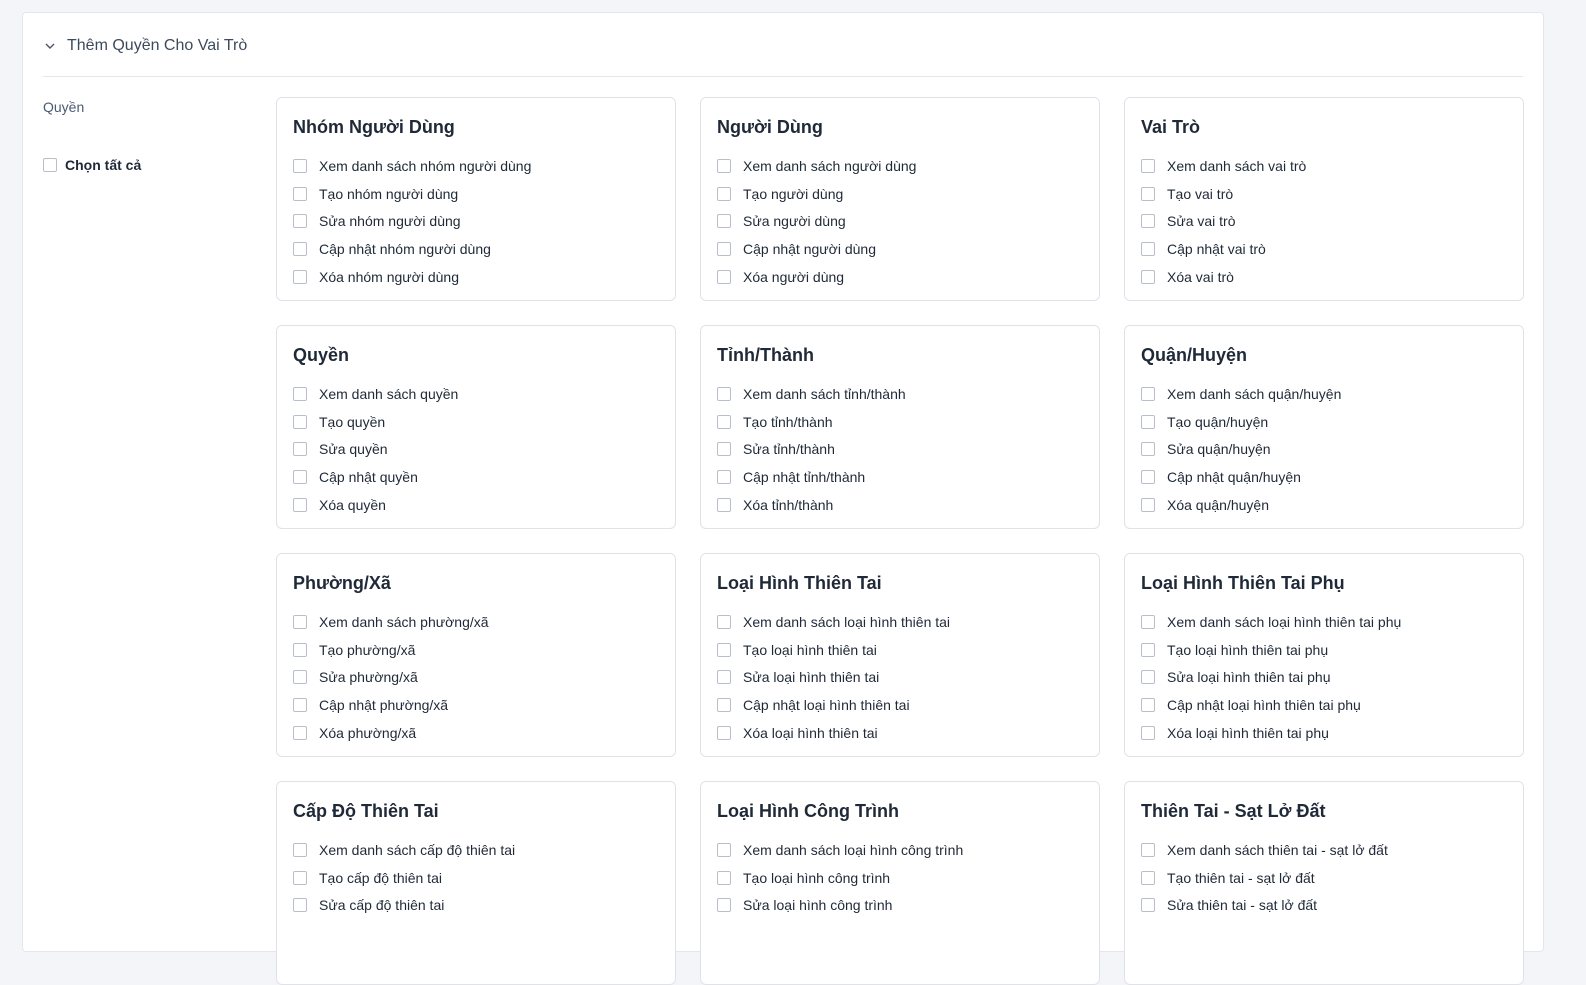 The width and height of the screenshot is (1586, 985). Describe the element at coordinates (1324, 249) in the screenshot. I see `permission-checkbox-item: Cập nhật vai trò` at that location.